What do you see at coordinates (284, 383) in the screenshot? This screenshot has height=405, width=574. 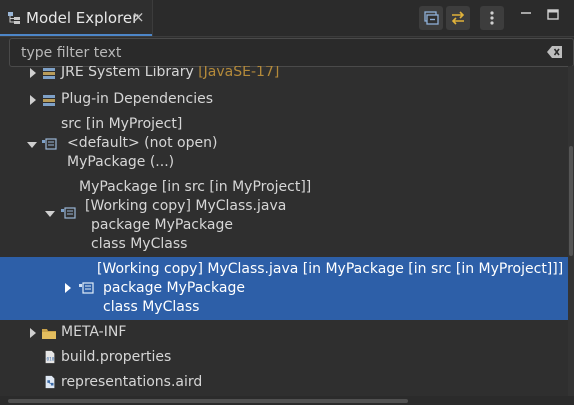 I see `tree-item-representations-aird: representations.aird` at bounding box center [284, 383].